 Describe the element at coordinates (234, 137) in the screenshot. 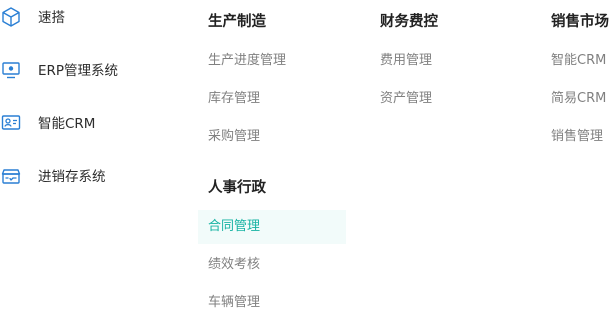

I see `link-purchase-management: 采购管理` at that location.